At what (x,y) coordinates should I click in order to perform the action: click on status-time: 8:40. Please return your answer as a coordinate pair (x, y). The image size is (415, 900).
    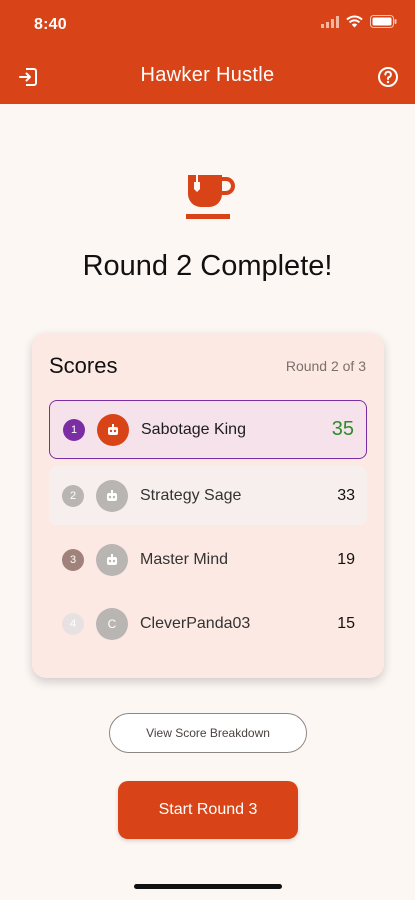
    Looking at the image, I should click on (50, 24).